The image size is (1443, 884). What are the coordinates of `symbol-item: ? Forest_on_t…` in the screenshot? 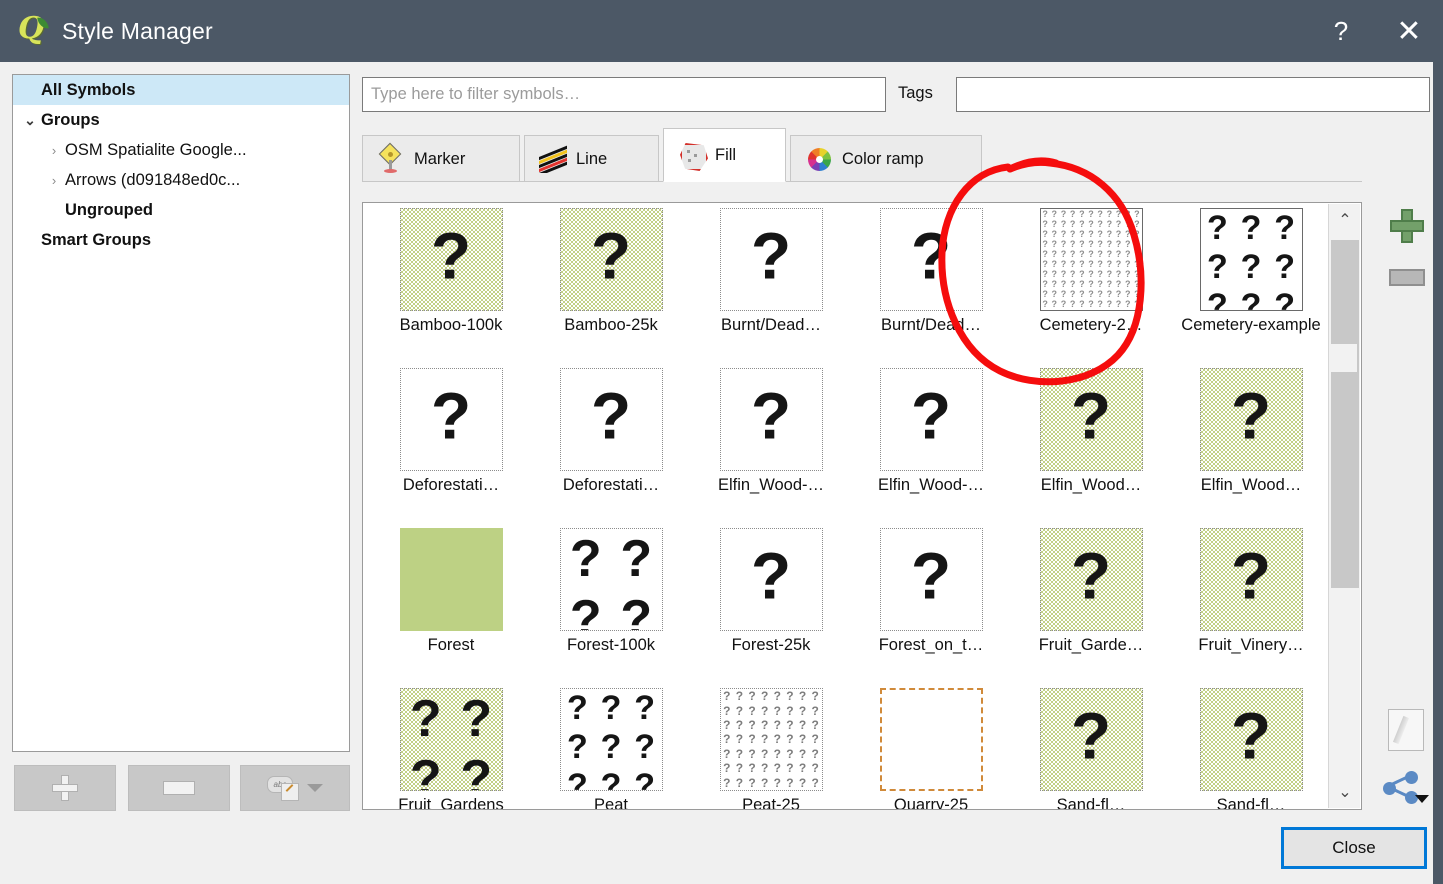 It's located at (931, 608).